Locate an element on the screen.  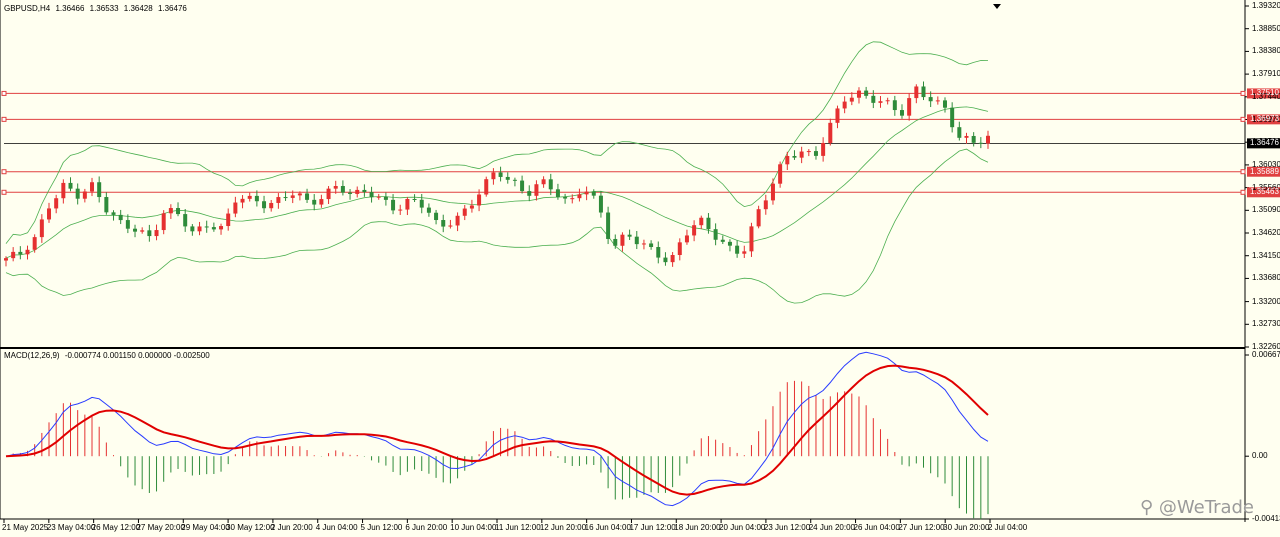
x-tick-label: 2 Jul 04:00 is located at coordinates (1008, 527).